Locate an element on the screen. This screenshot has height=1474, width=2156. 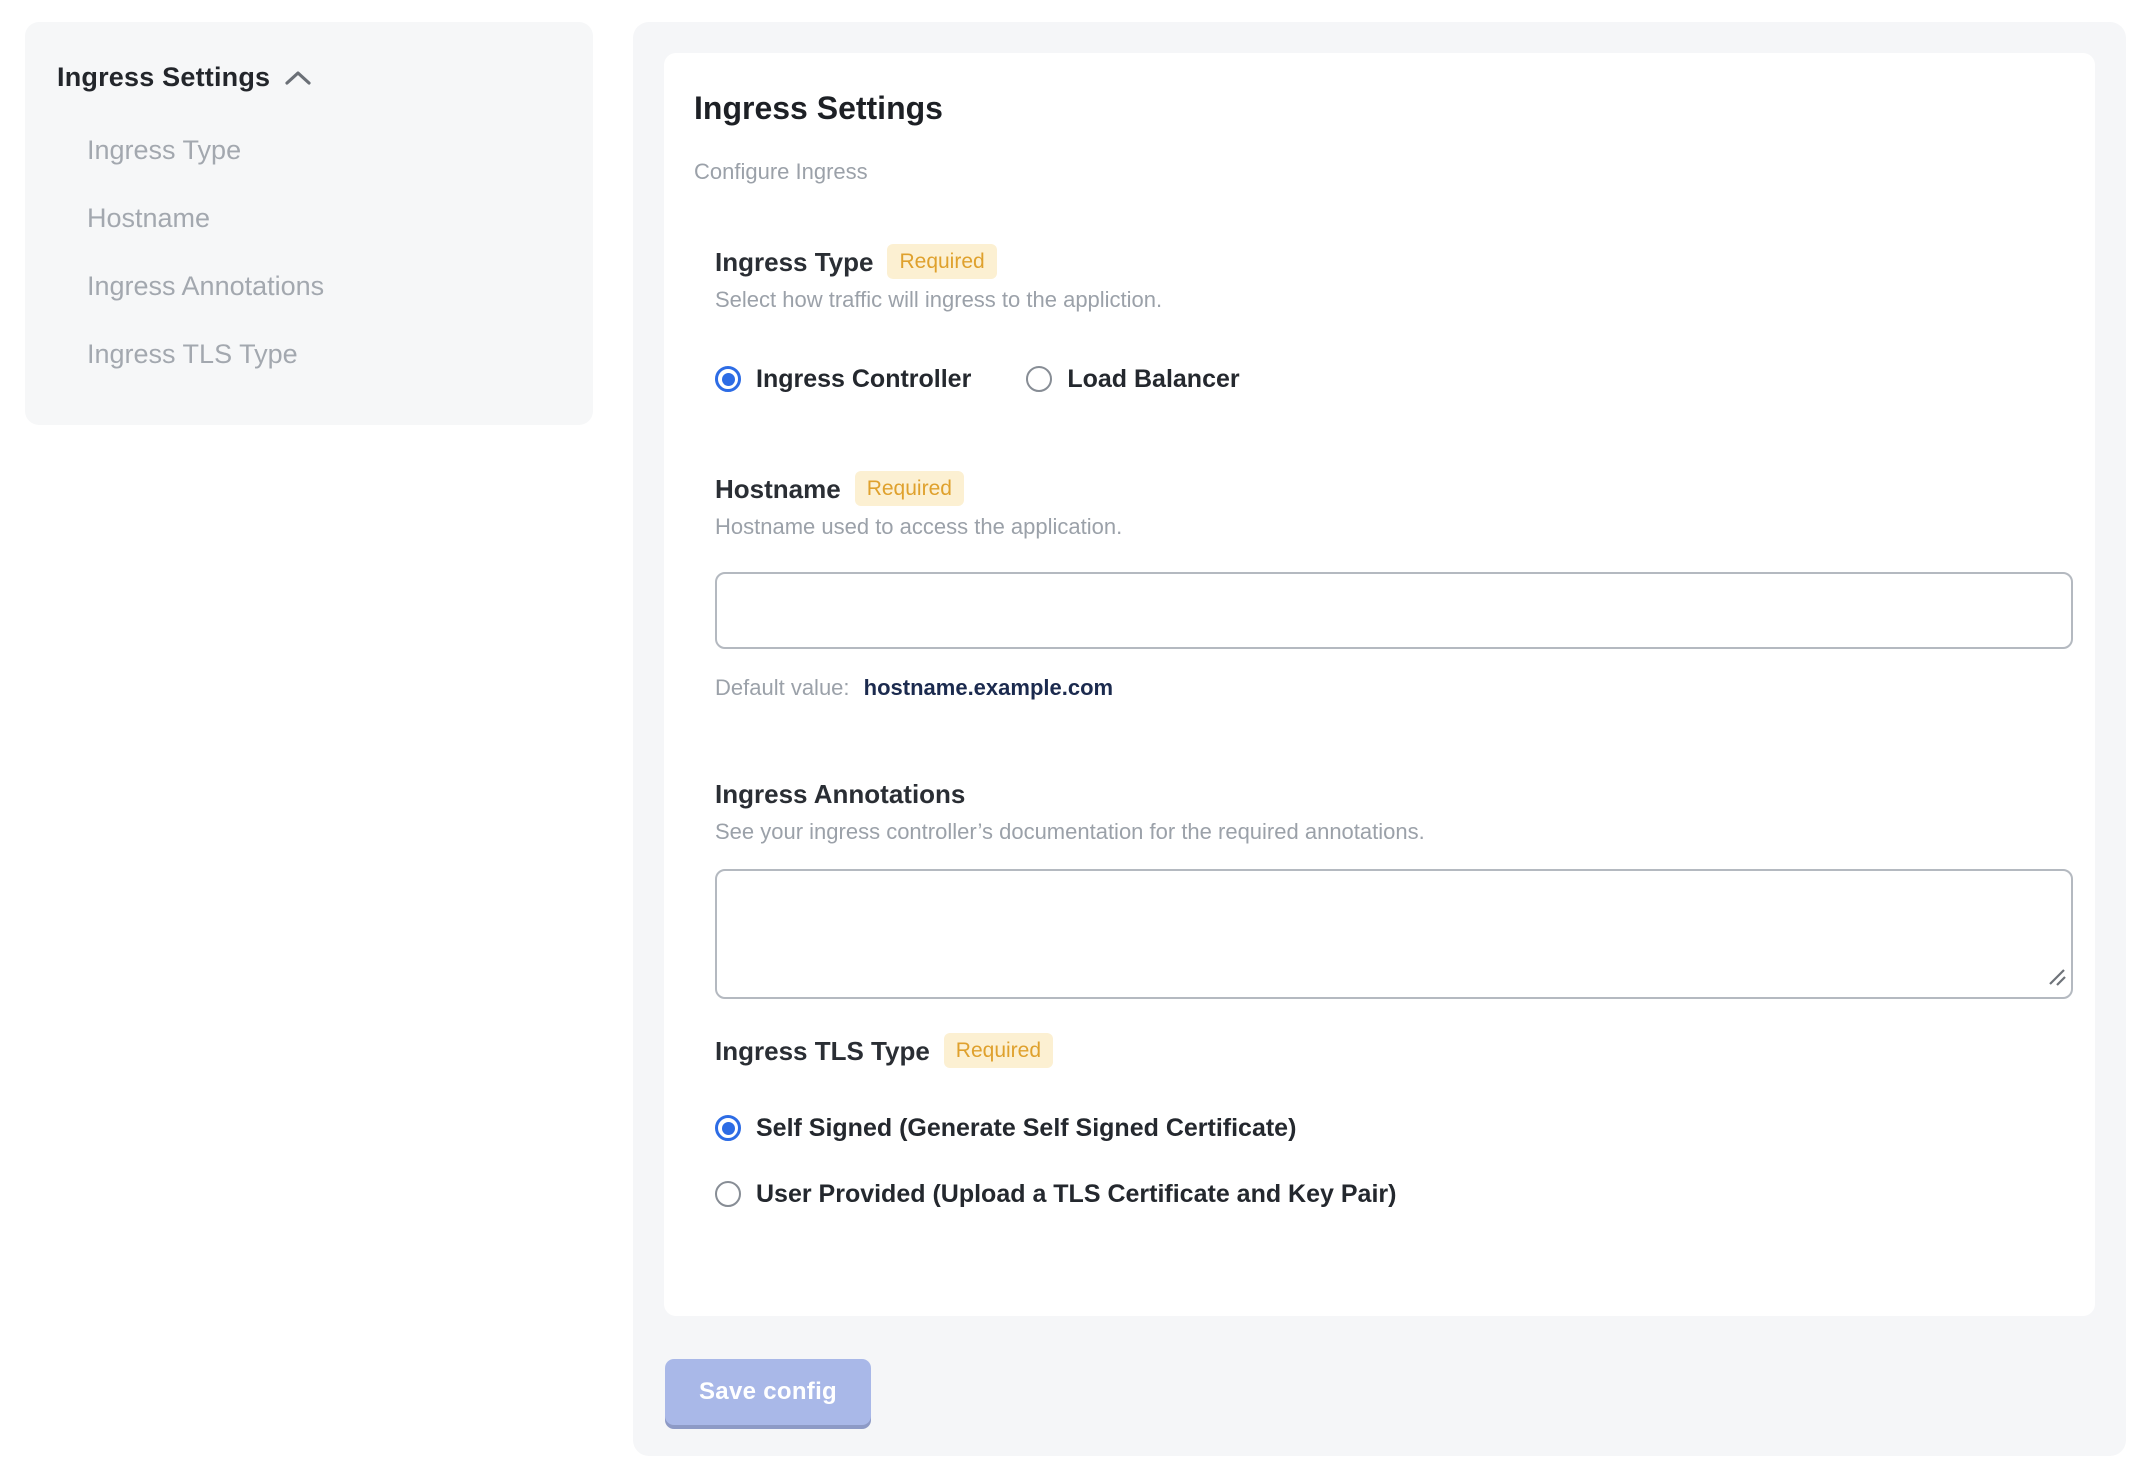
hostname-description: Hostname used to access the application. is located at coordinates (919, 526).